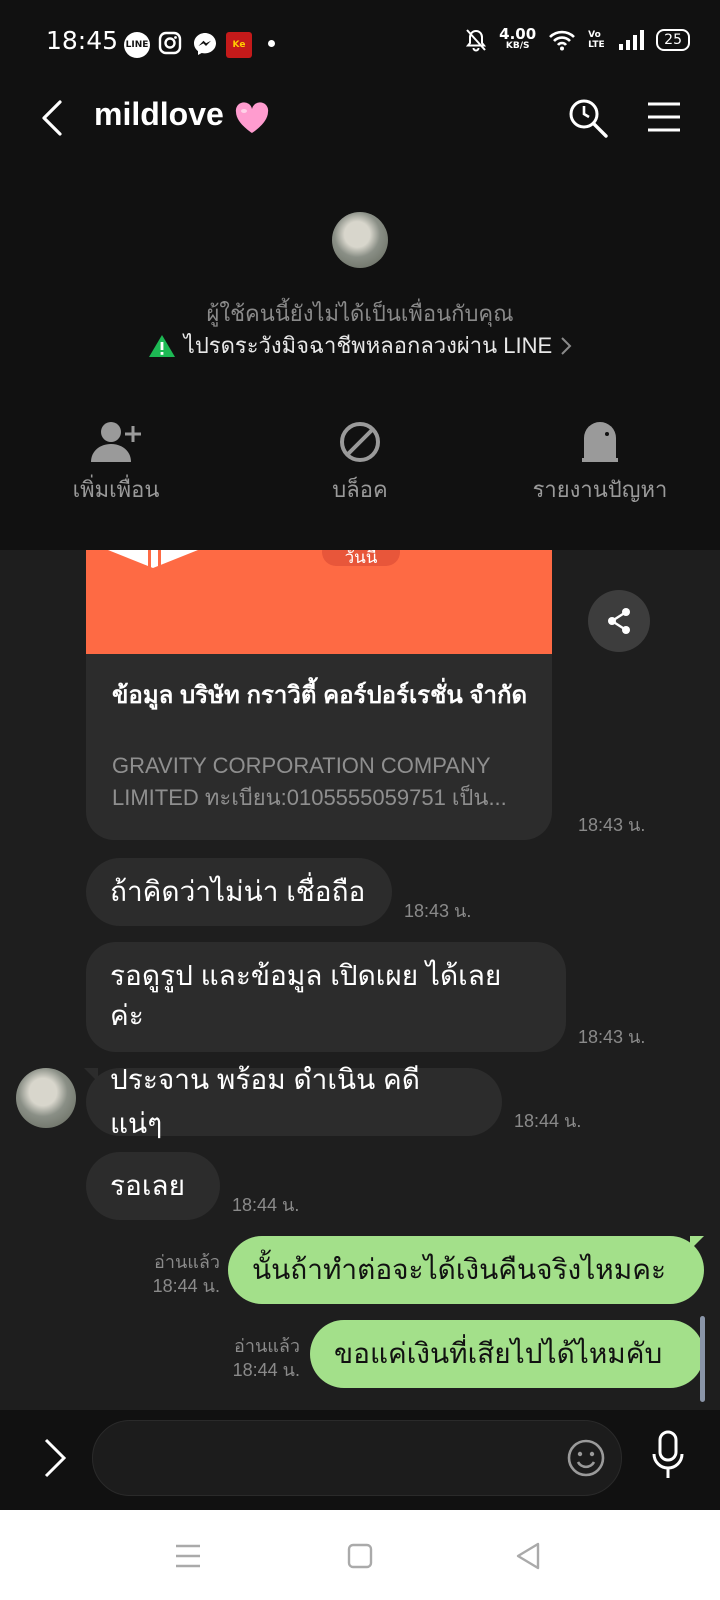  Describe the element at coordinates (161, 345) in the screenshot. I see `warning-triangle-icon` at that location.